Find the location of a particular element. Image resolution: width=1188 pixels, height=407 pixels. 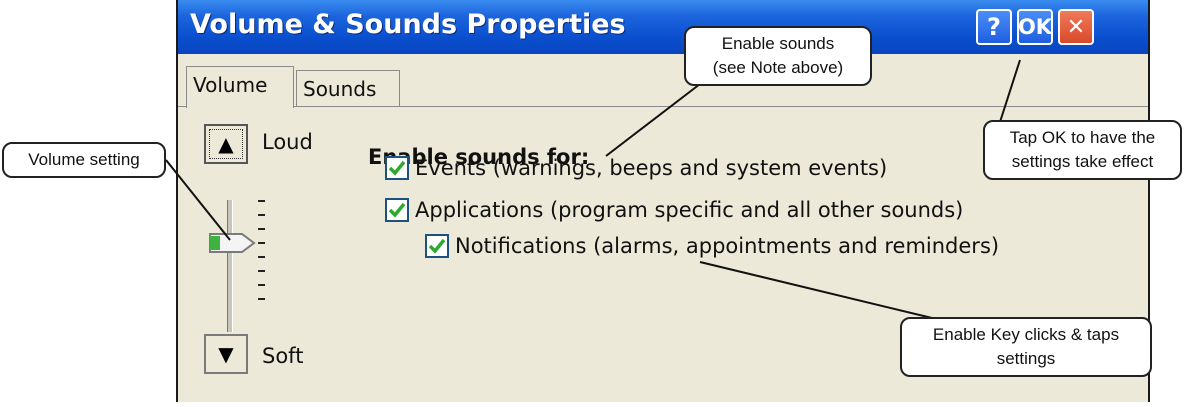

leader-enable is located at coordinates (653, 120).